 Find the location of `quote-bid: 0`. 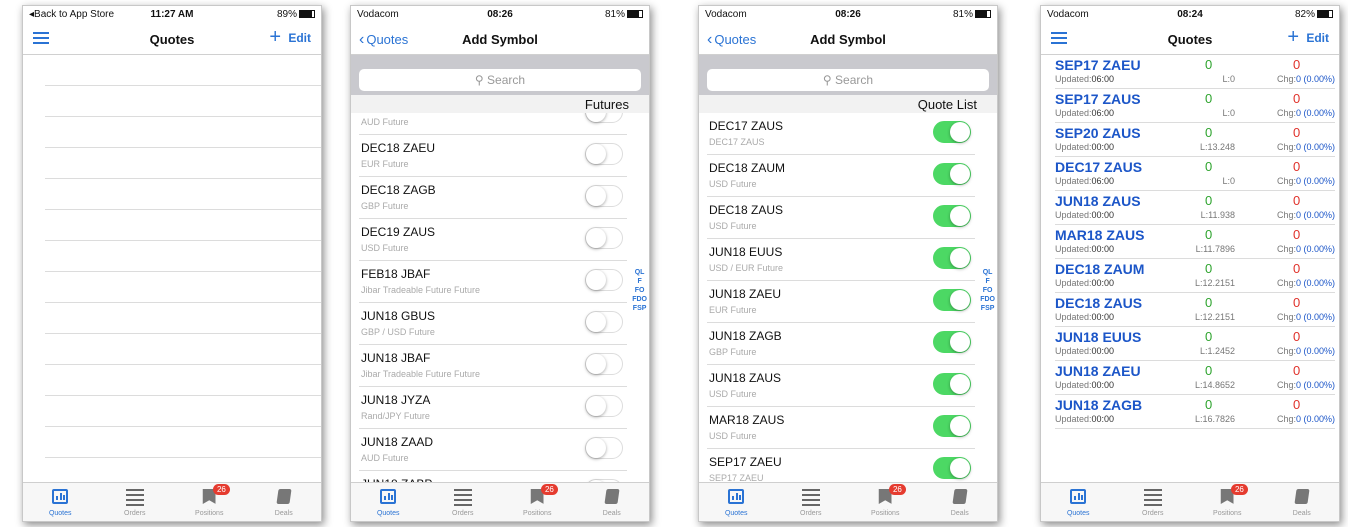

quote-bid: 0 is located at coordinates (1209, 64).